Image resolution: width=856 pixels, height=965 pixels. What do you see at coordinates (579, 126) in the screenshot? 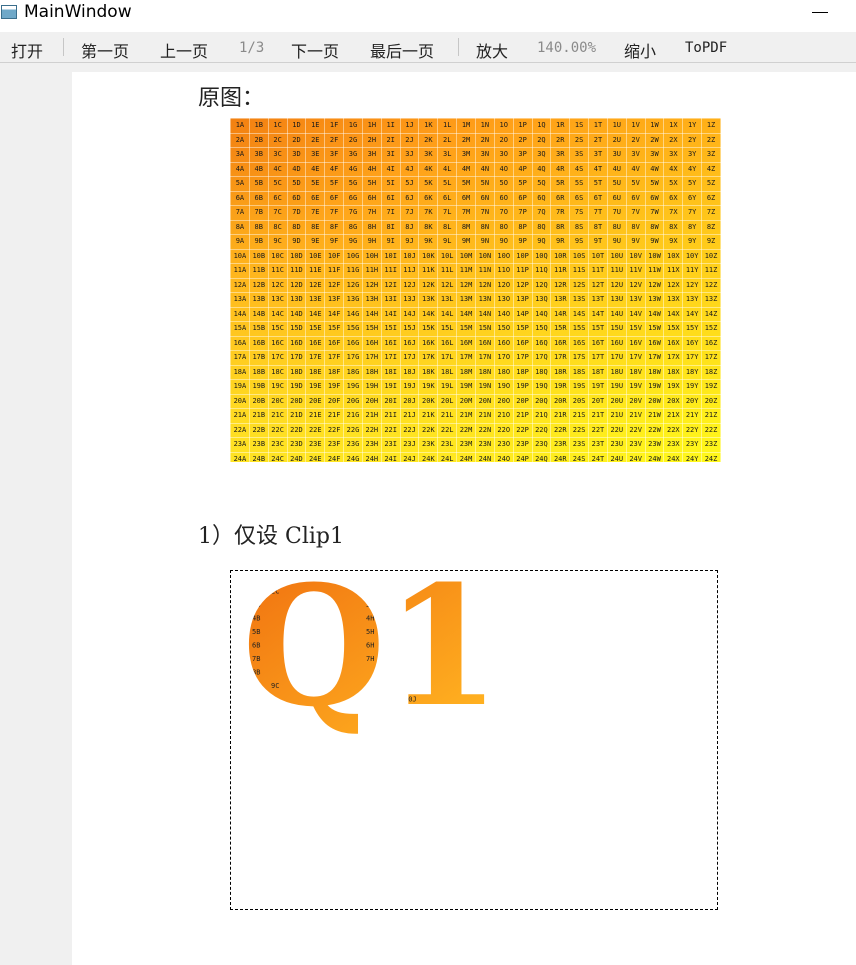
I see `grid-cell: 1S` at bounding box center [579, 126].